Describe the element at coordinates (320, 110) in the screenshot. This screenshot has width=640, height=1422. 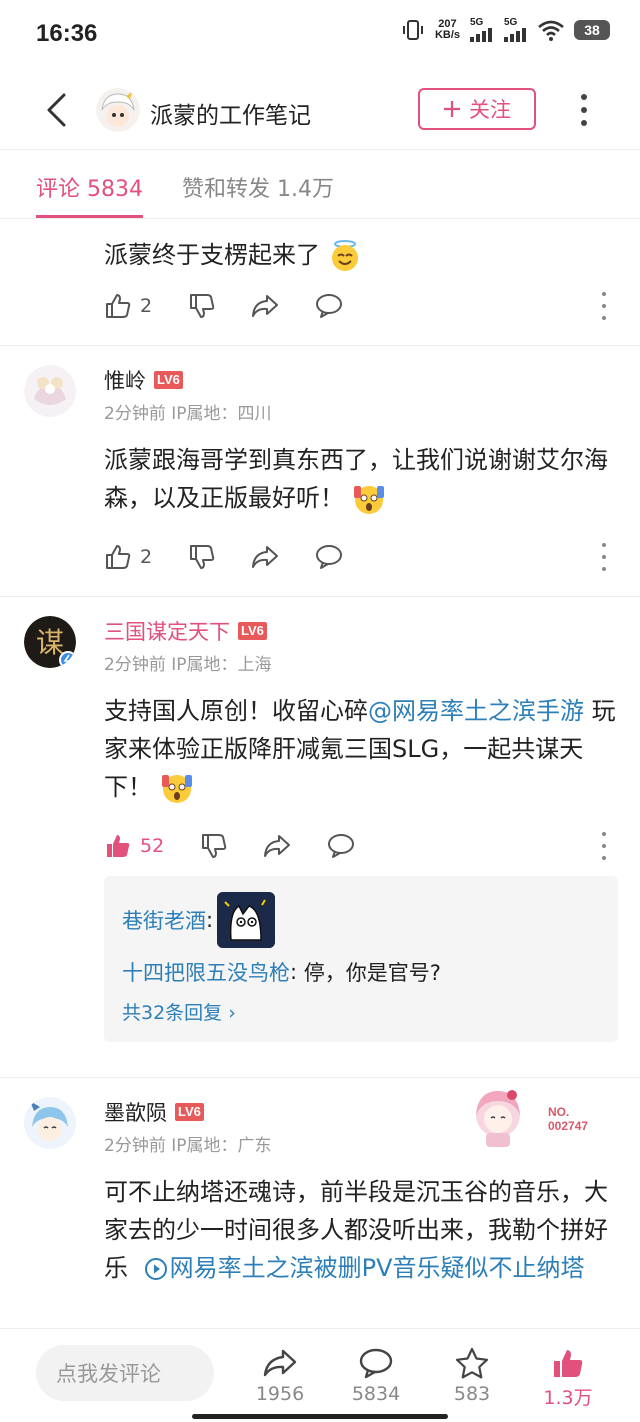
I see `nav-bar: 派蒙的工作笔记 关注` at that location.